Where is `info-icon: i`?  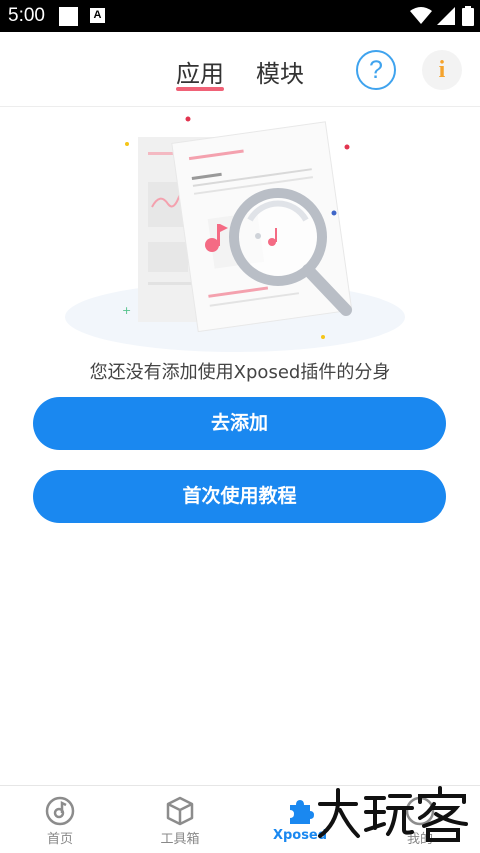
info-icon: i is located at coordinates (442, 70).